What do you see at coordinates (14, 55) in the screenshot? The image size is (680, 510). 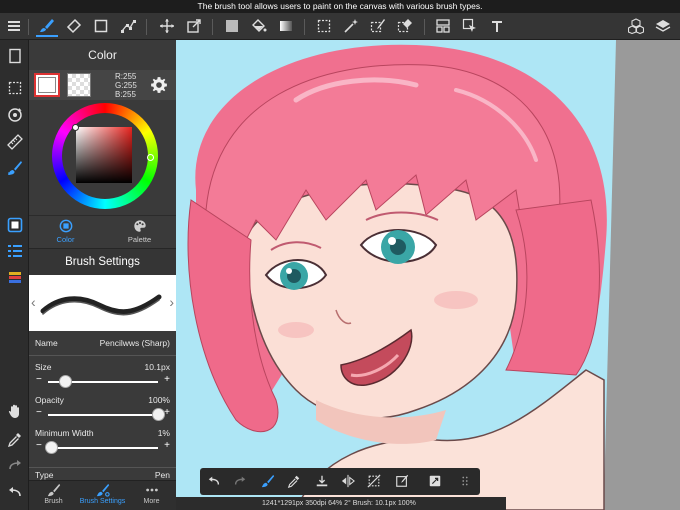 I see `page-icon` at bounding box center [14, 55].